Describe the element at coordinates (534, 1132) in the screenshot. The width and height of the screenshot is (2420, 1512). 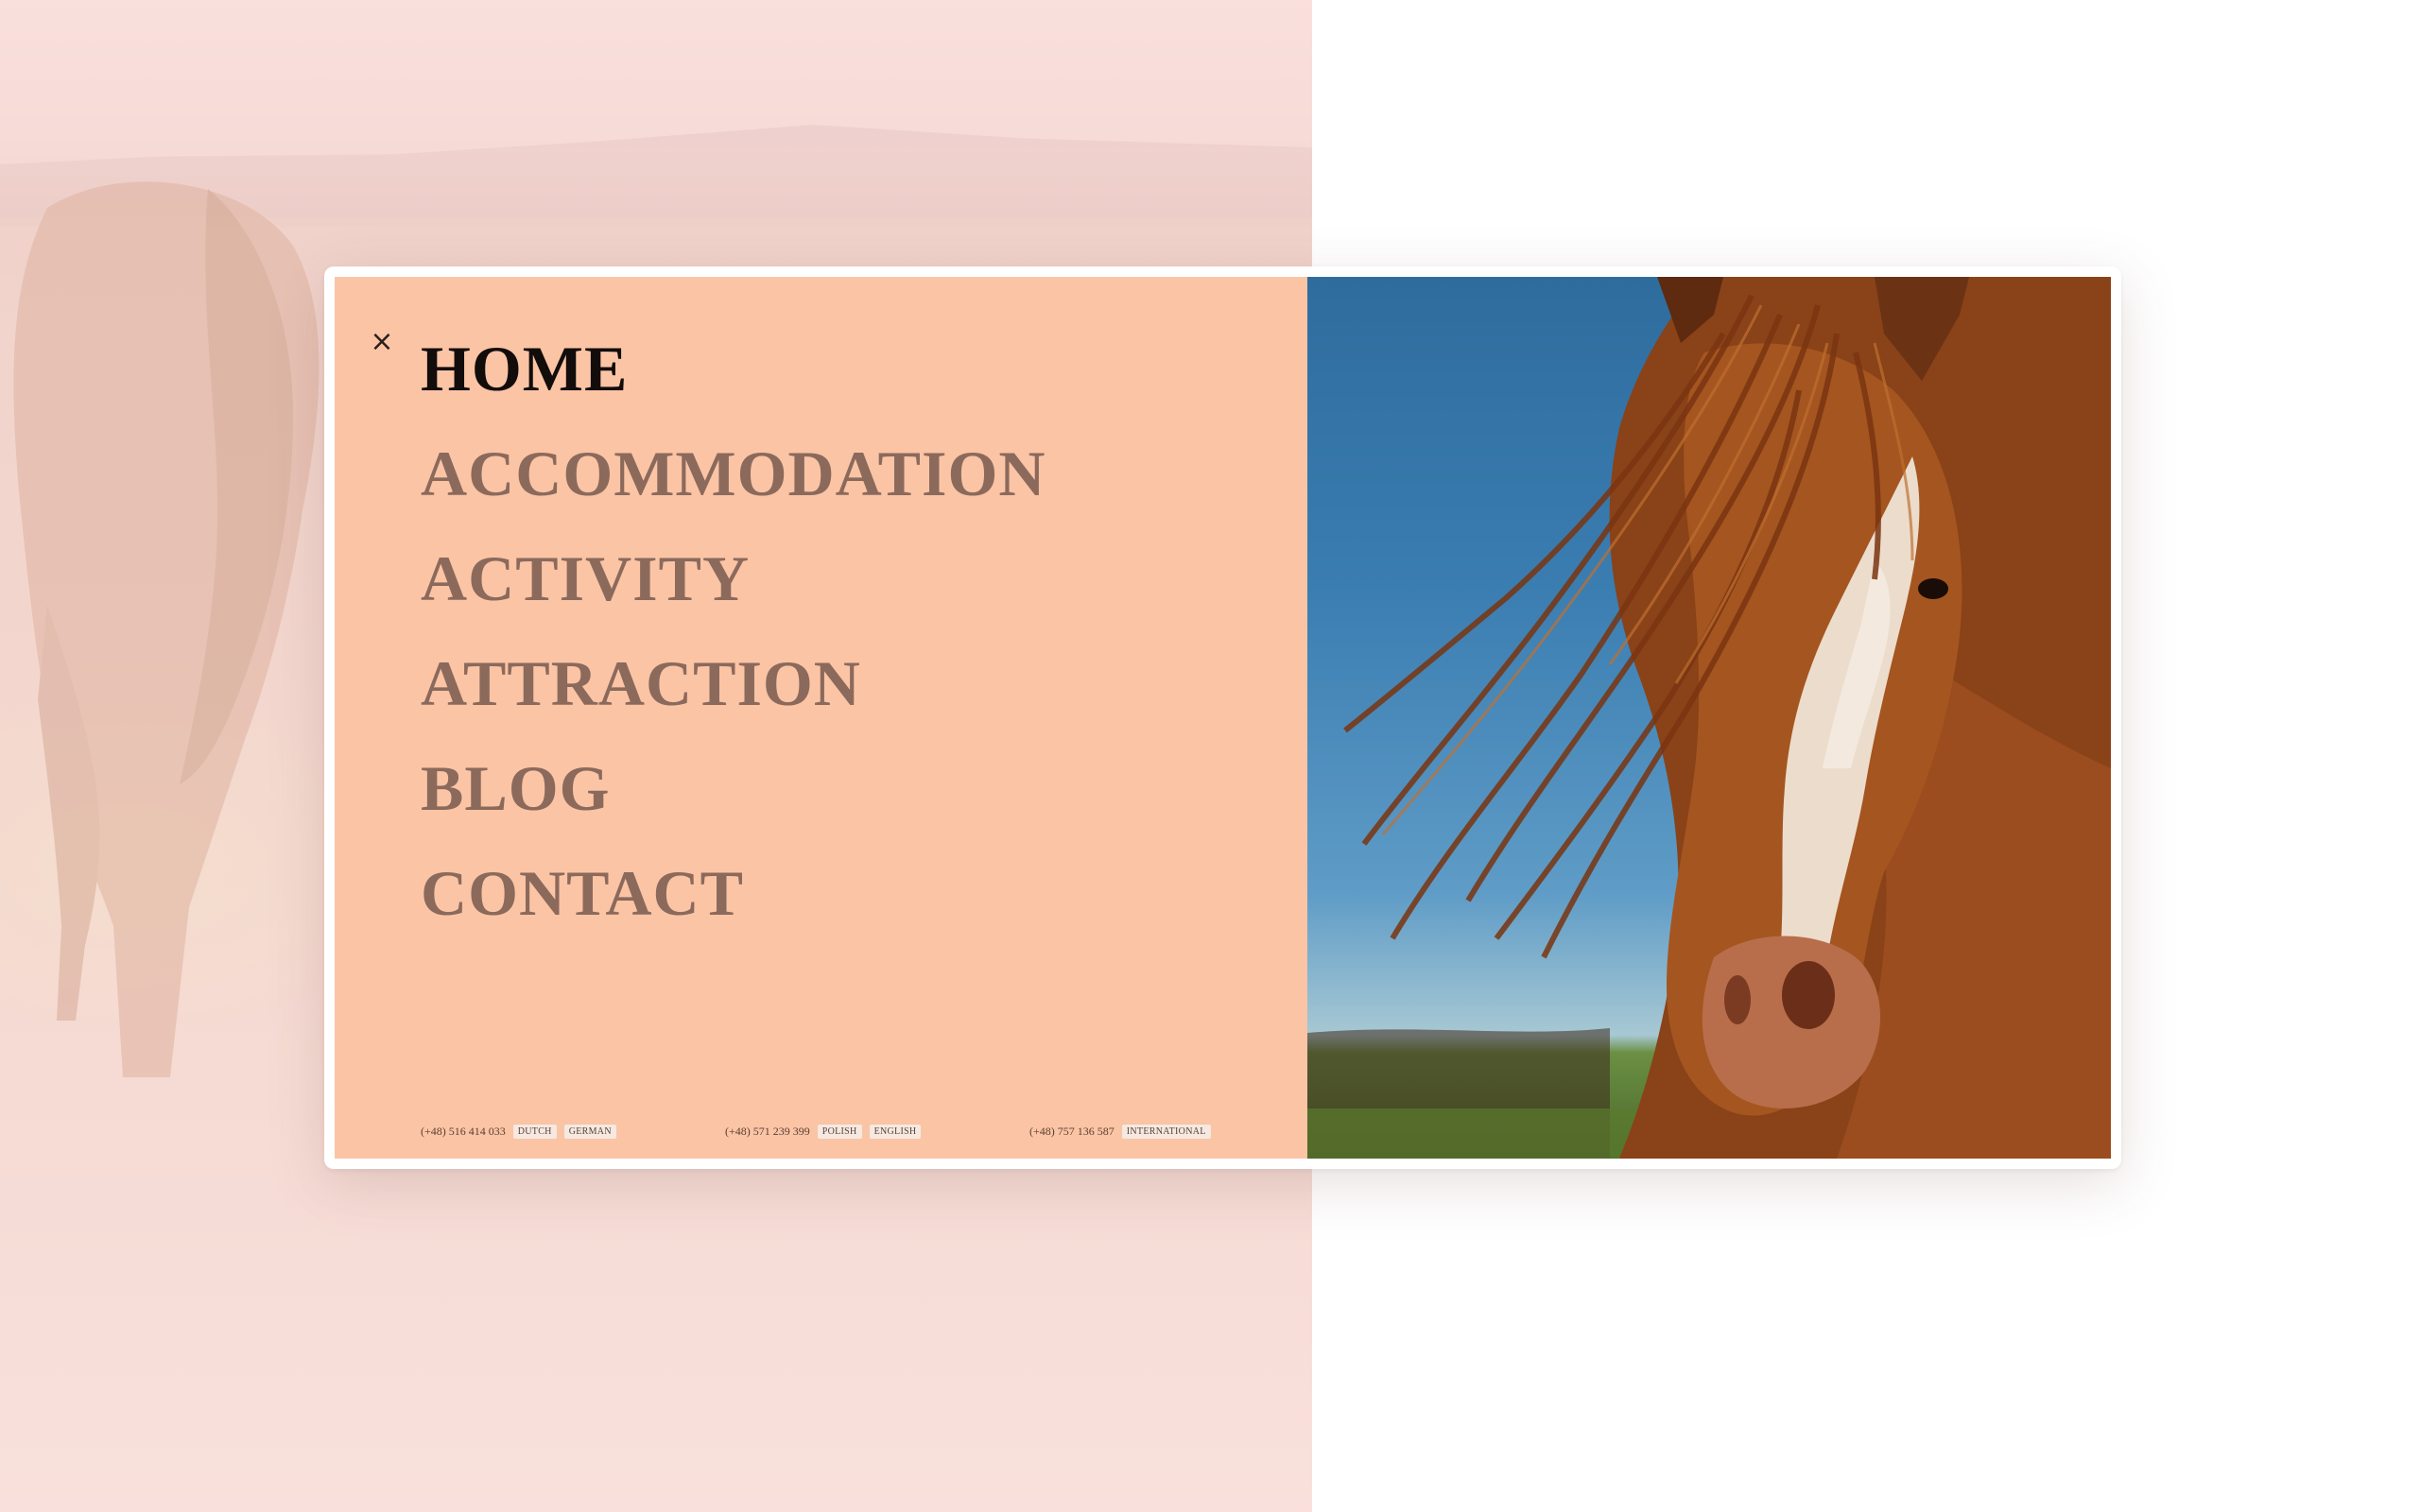
I see `language-tag-dutch: DUTCH` at that location.